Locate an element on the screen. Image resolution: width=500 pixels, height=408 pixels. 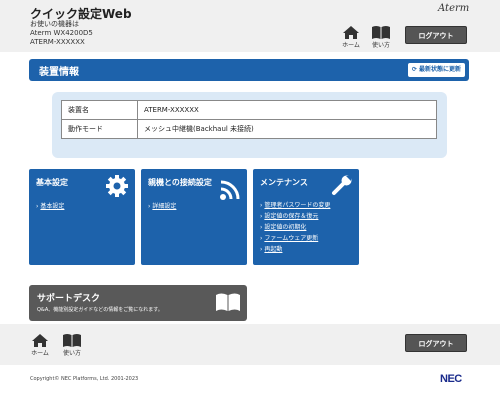
support-title: サポートデスク is located at coordinates (69, 299).